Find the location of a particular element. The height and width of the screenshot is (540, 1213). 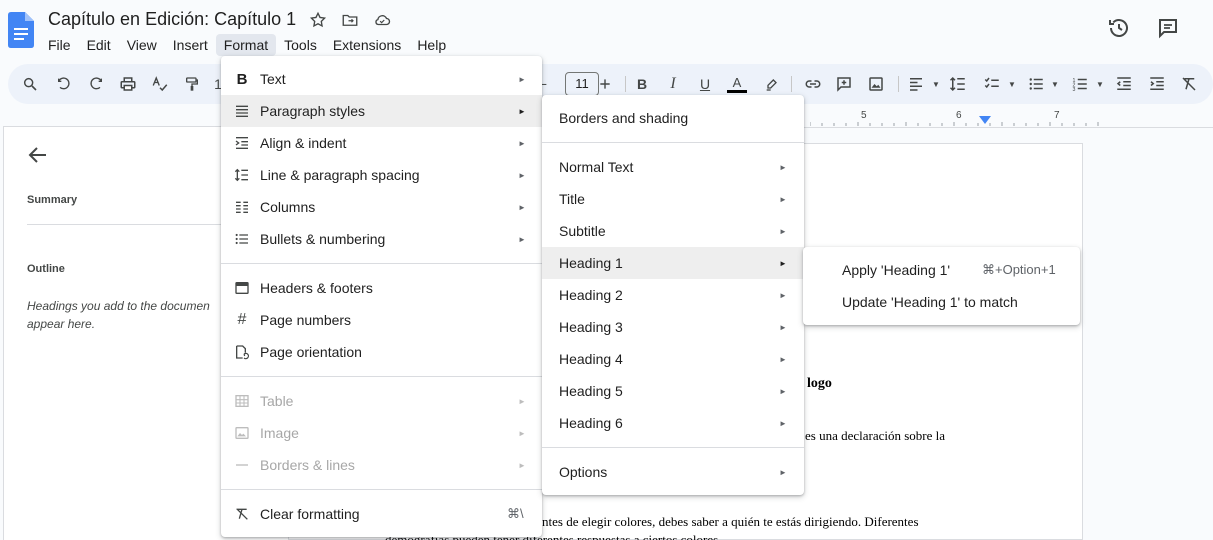

menu-item-label: Clear formatting is located at coordinates (310, 514).